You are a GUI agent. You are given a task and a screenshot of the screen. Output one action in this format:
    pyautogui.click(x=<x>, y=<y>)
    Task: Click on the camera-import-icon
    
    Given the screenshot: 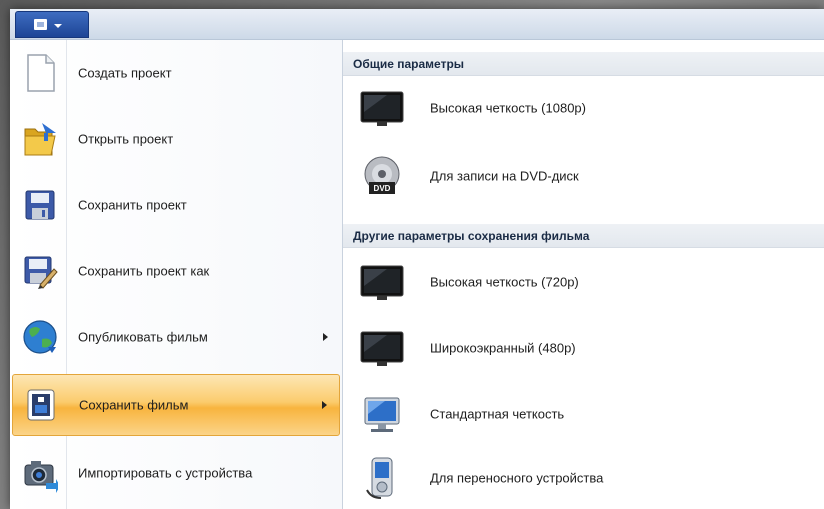 What is the action you would take?
    pyautogui.click(x=40, y=473)
    